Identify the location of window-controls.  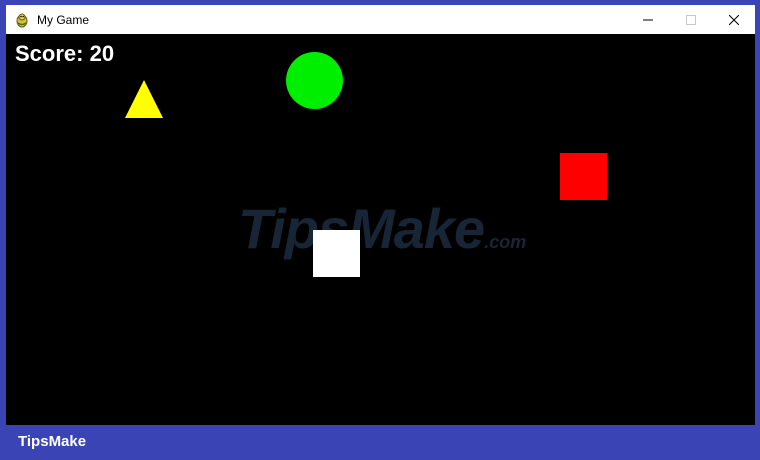
(690, 19).